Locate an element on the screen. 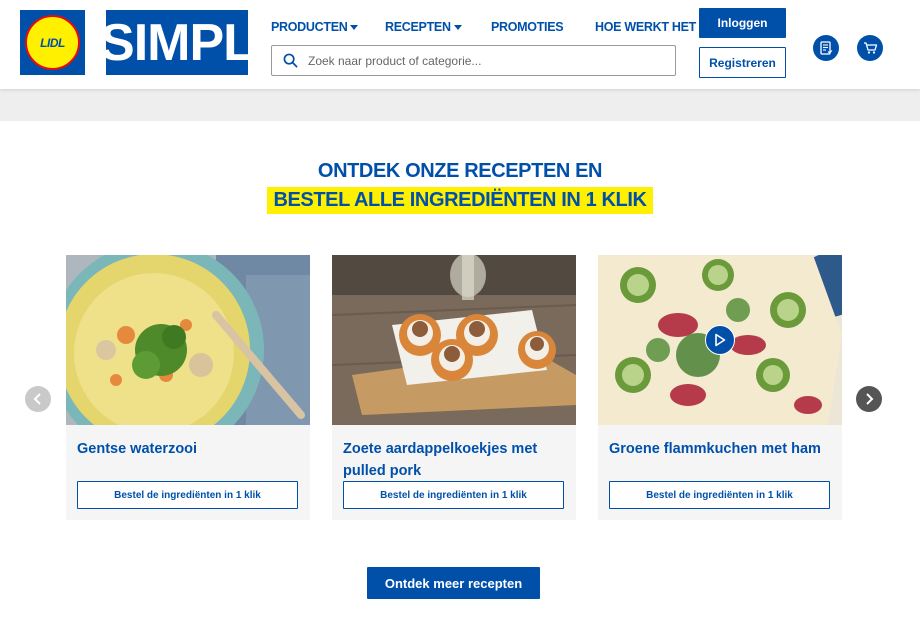 Image resolution: width=920 pixels, height=618 pixels. cart-button is located at coordinates (870, 48).